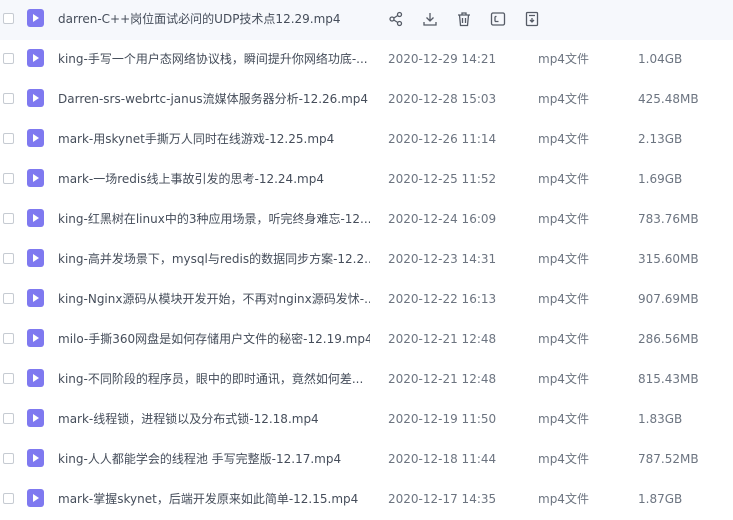 This screenshot has height=520, width=733. What do you see at coordinates (430, 19) in the screenshot?
I see `download-icon` at bounding box center [430, 19].